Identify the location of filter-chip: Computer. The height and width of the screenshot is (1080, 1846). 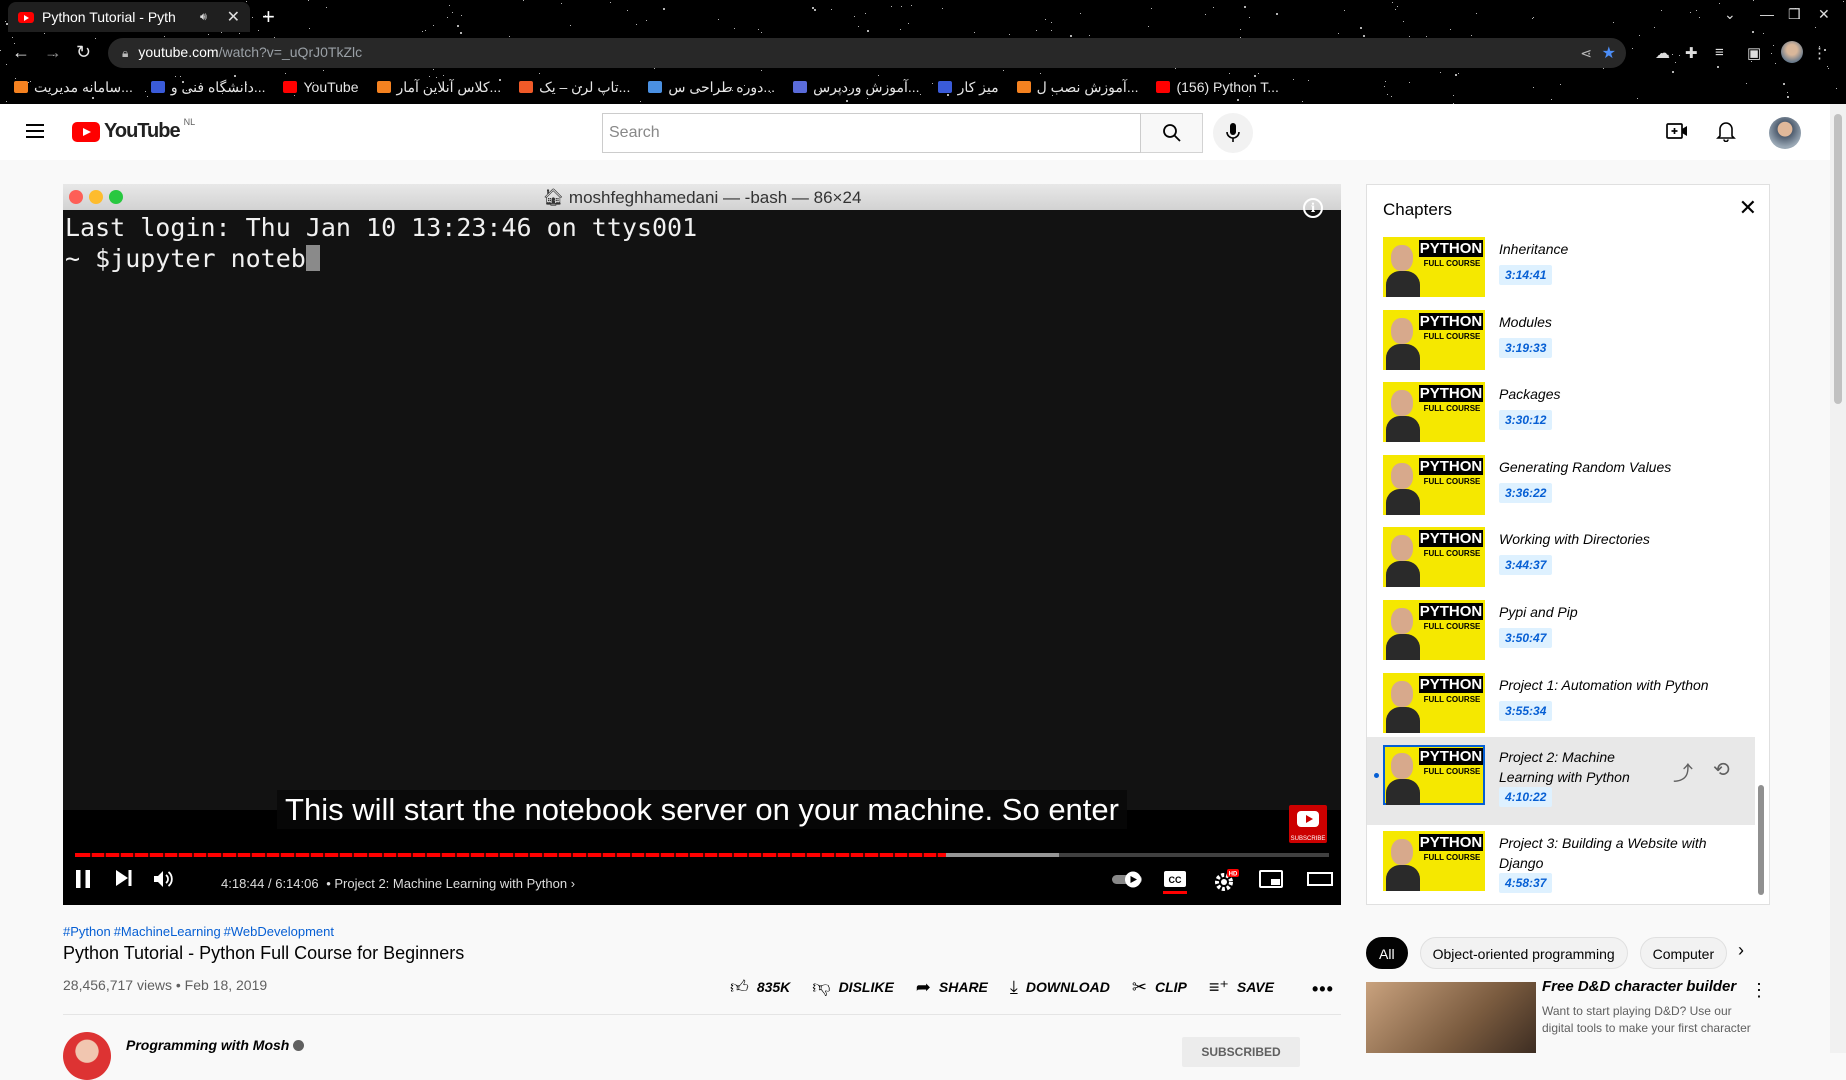
(1683, 953).